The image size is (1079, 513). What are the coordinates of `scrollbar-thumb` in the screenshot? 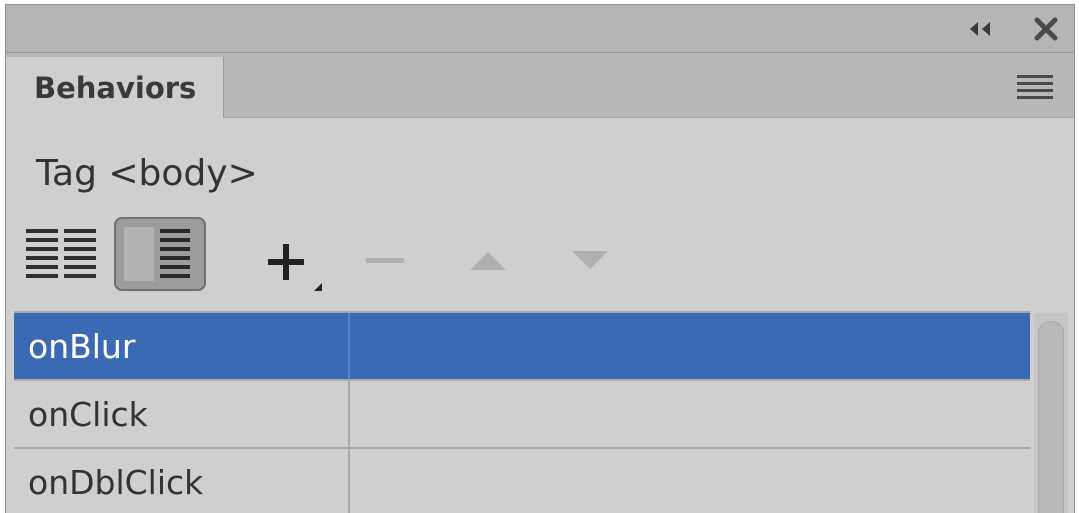 It's located at (1051, 417).